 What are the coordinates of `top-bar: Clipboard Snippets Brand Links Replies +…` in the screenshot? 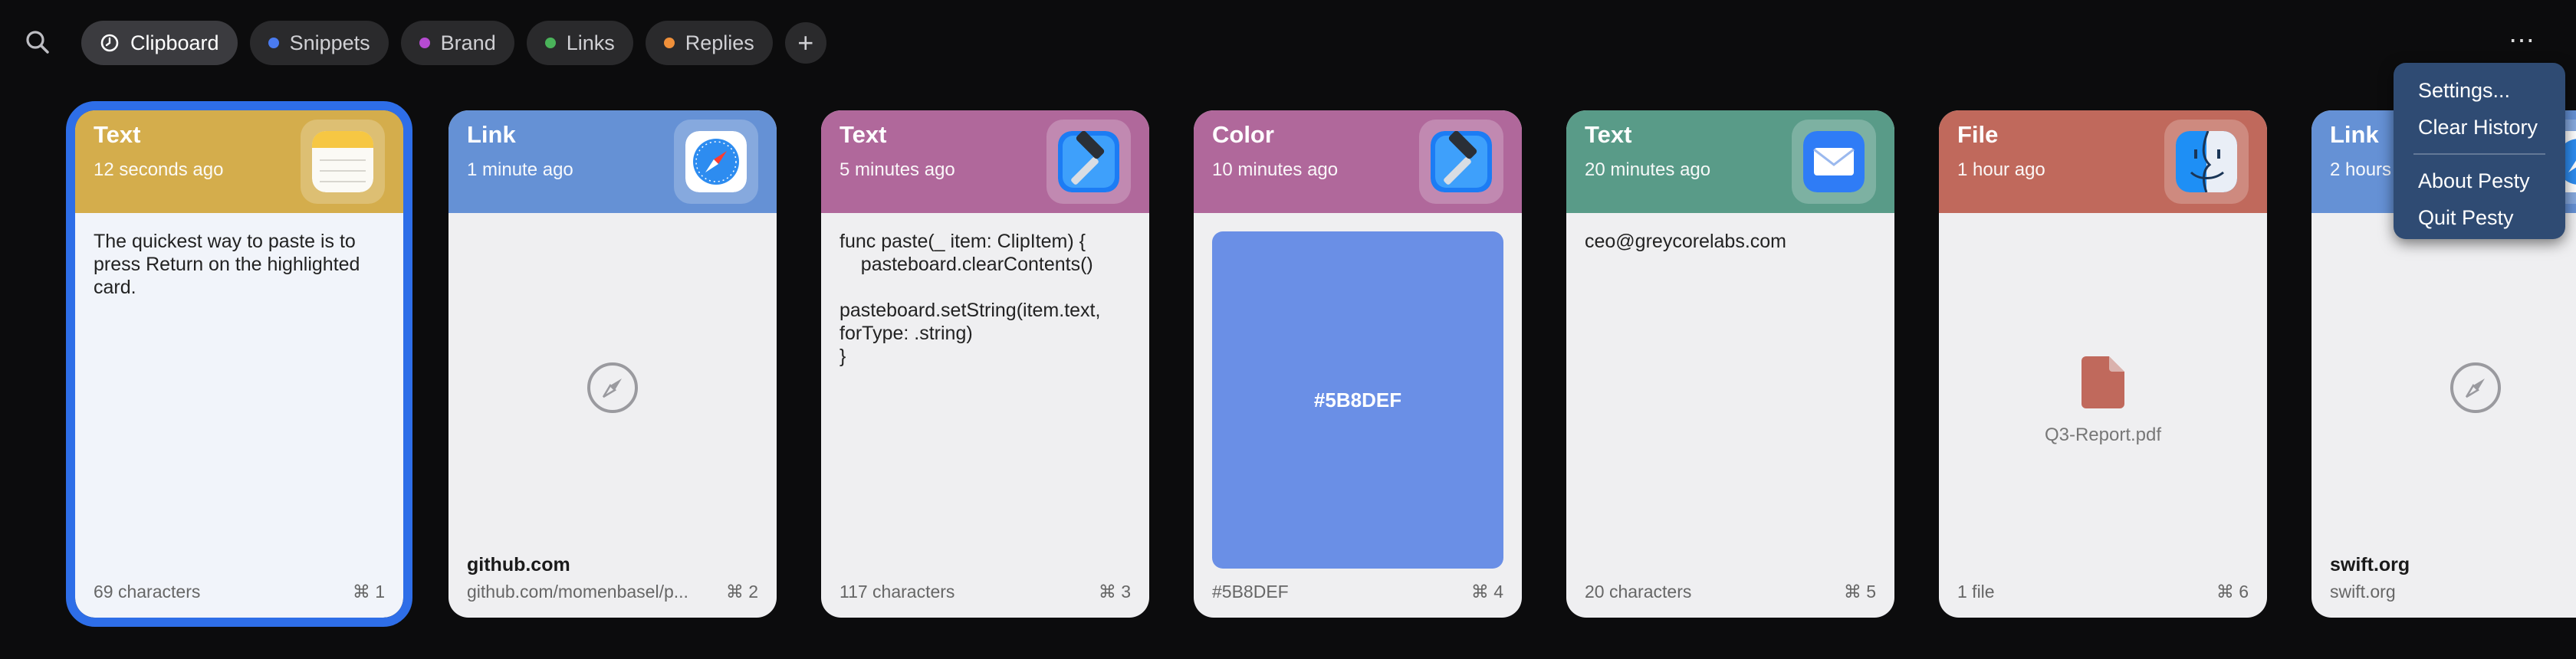 It's located at (1288, 42).